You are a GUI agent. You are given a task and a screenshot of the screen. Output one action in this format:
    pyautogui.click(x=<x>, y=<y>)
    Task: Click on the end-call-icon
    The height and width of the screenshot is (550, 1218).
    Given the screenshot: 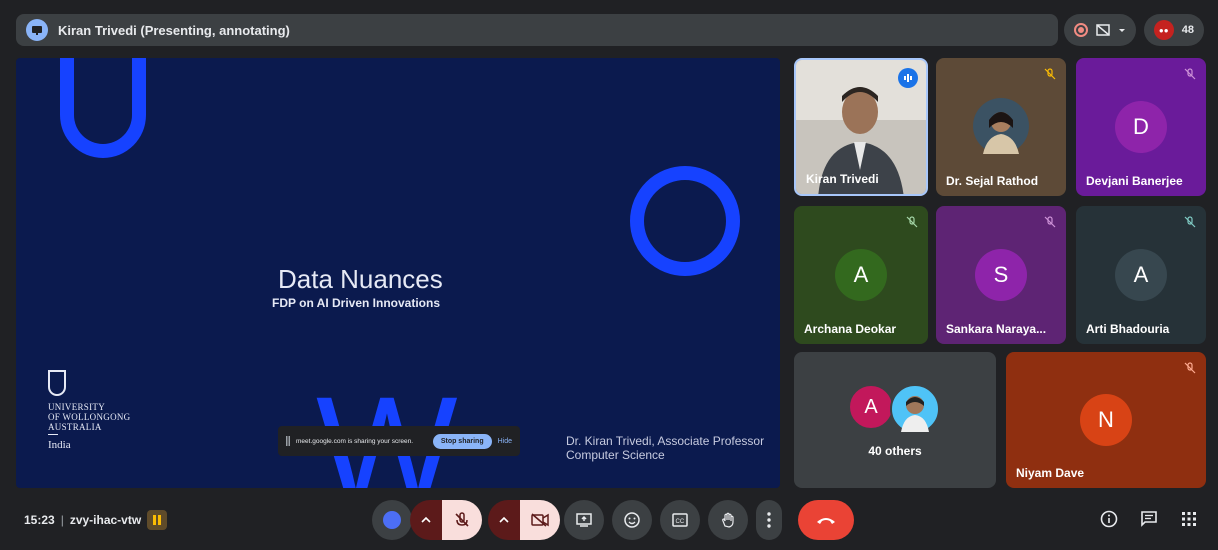 What is the action you would take?
    pyautogui.click(x=826, y=521)
    